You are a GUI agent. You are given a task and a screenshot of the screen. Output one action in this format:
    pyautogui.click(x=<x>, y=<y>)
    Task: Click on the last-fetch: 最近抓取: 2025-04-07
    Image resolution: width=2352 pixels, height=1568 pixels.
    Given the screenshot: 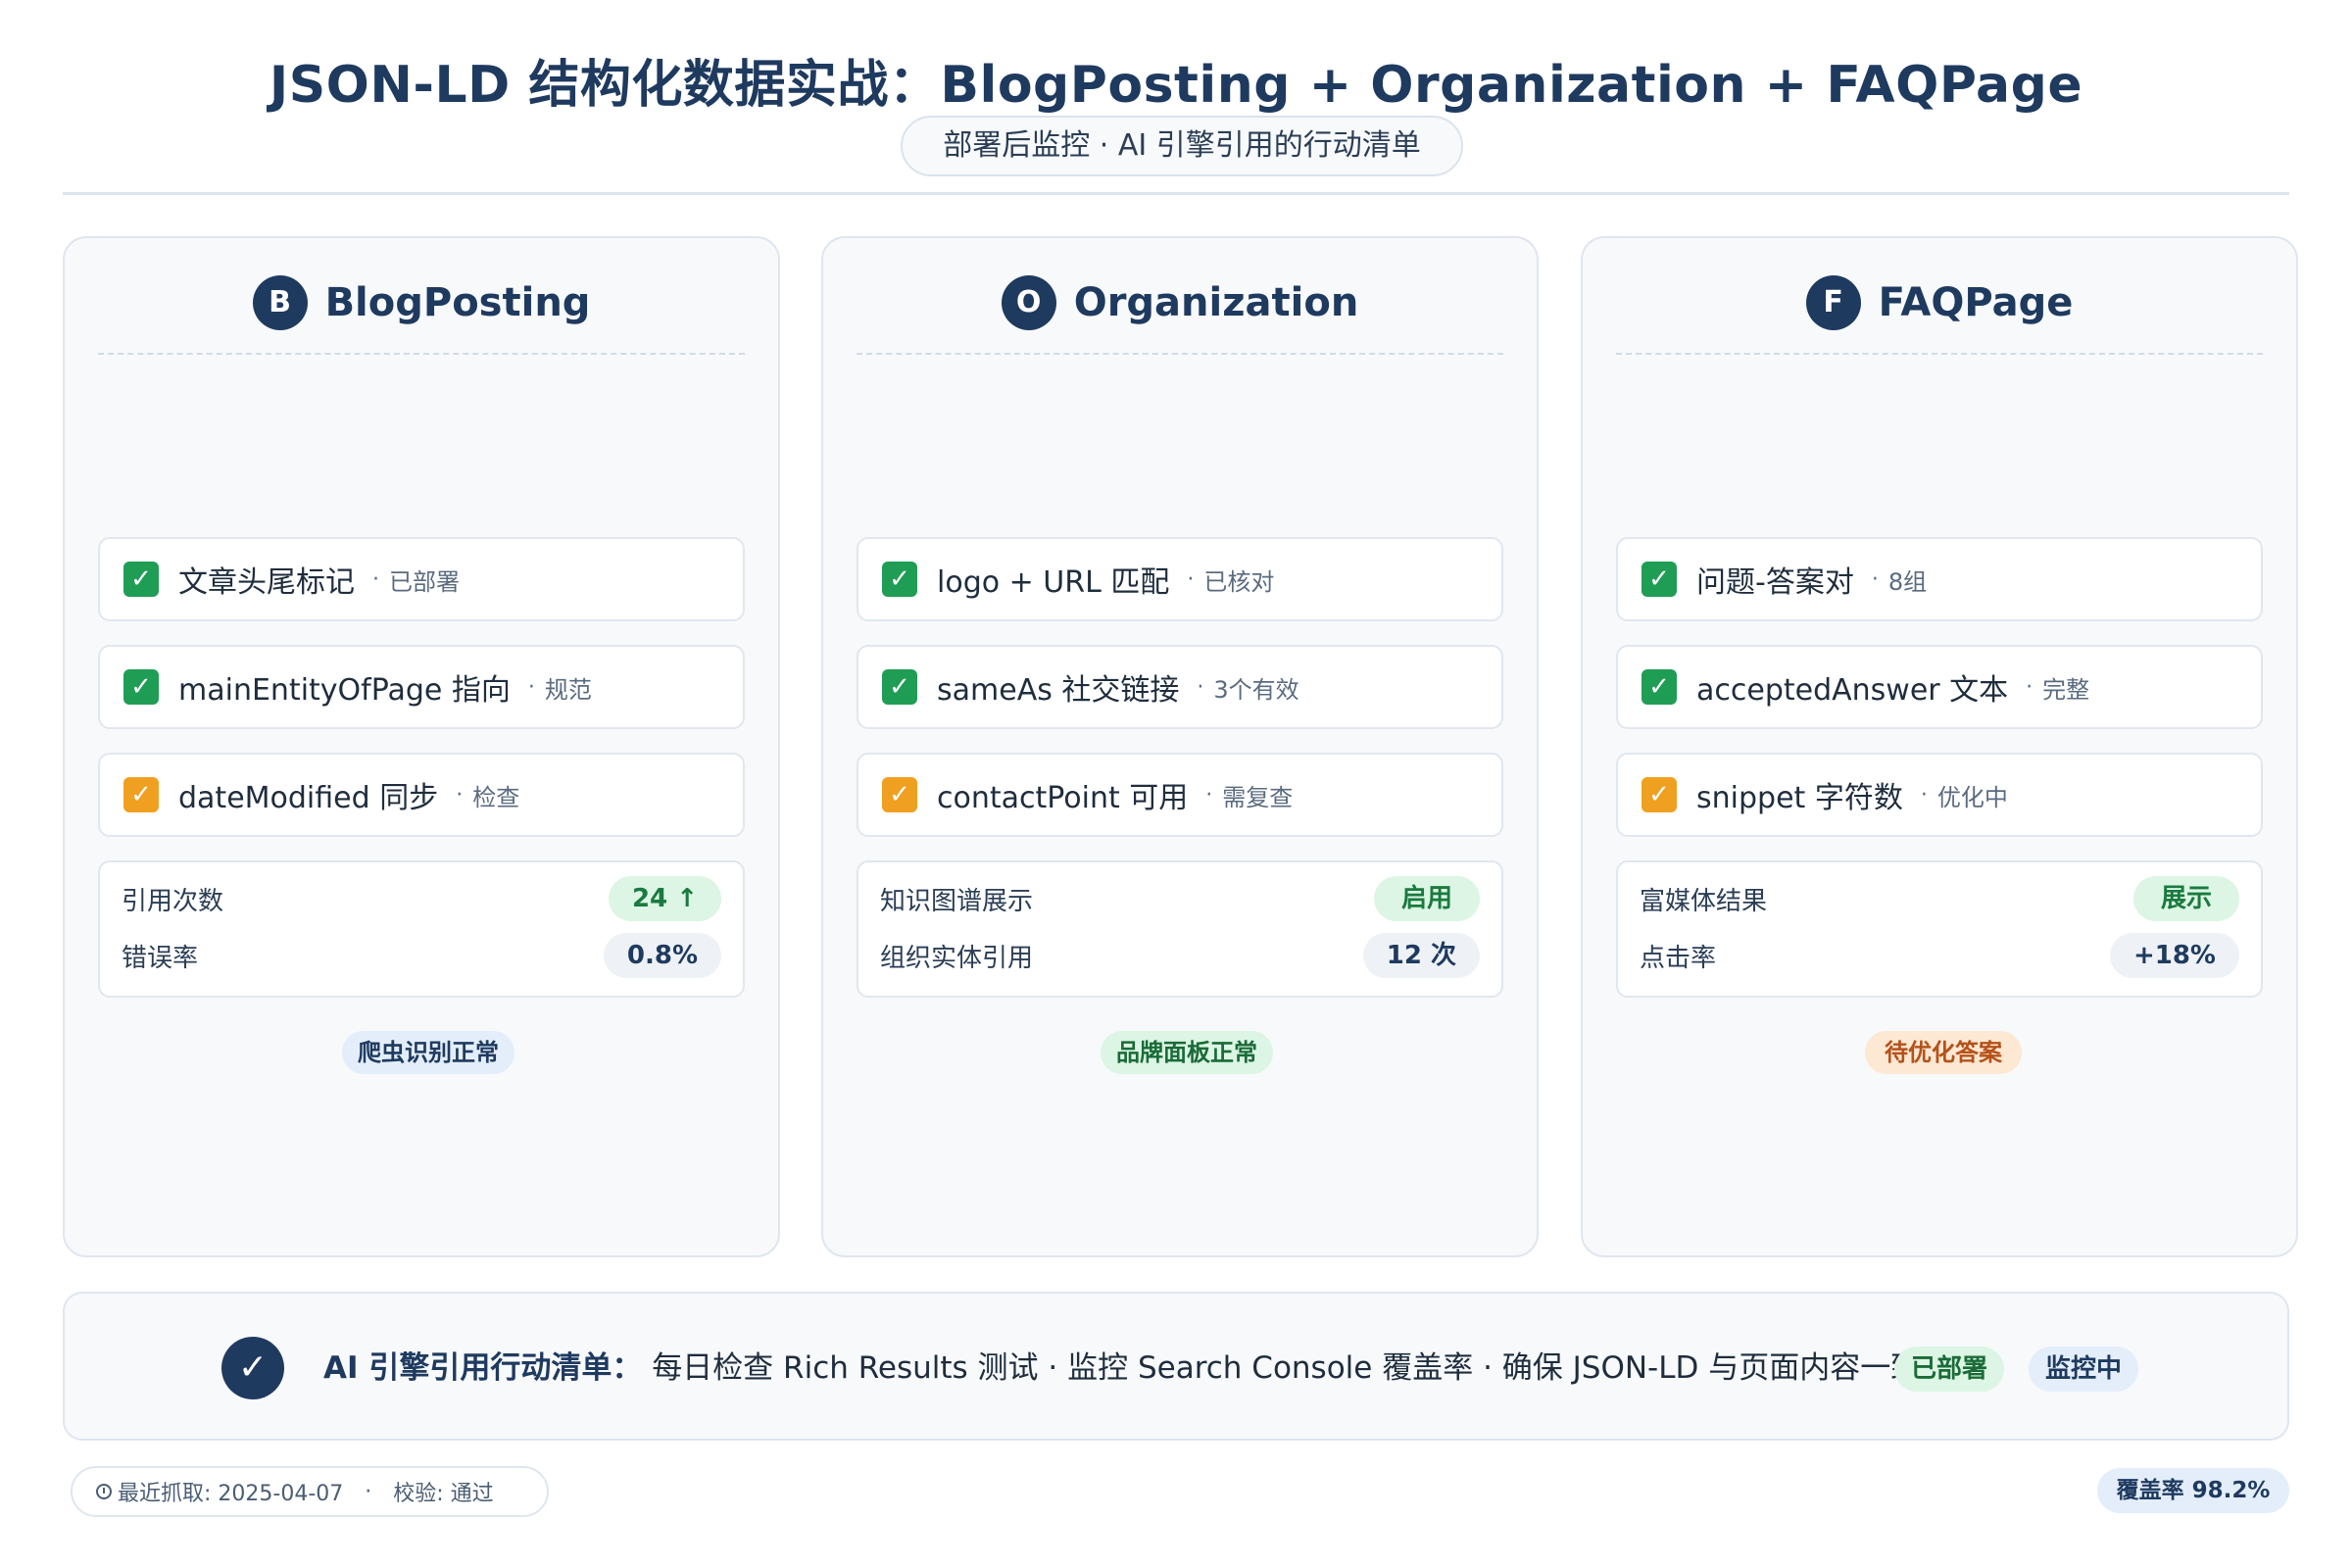 What is the action you would take?
    pyautogui.click(x=231, y=1494)
    